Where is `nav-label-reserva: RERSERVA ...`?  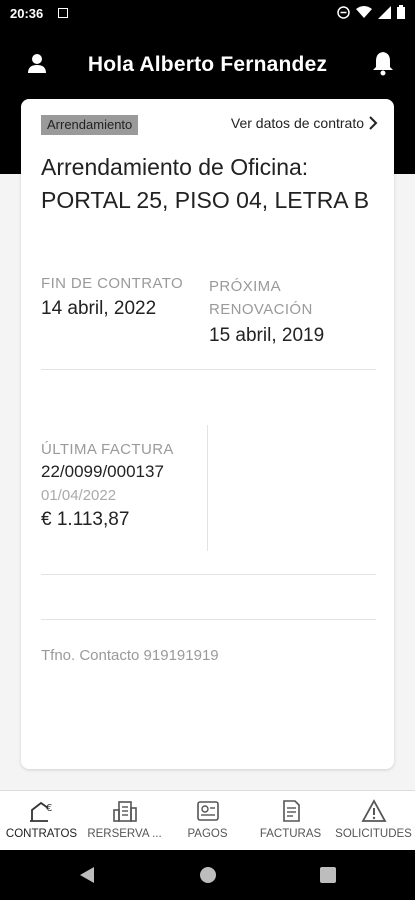 nav-label-reserva: RERSERVA ... is located at coordinates (124, 834).